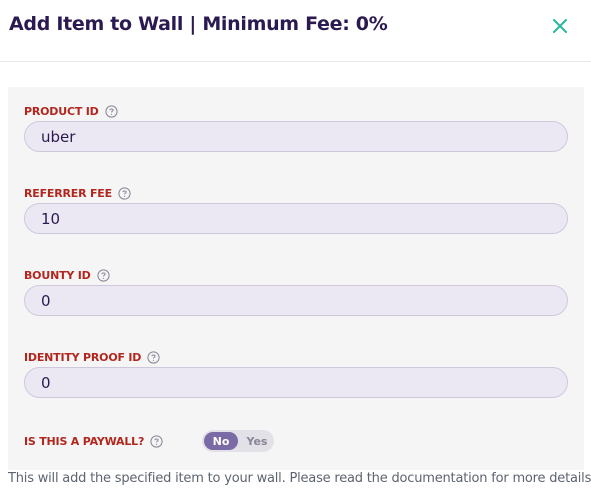  I want to click on identity-proof-id-label-text: IDENTITY PROOF ID, so click(83, 357).